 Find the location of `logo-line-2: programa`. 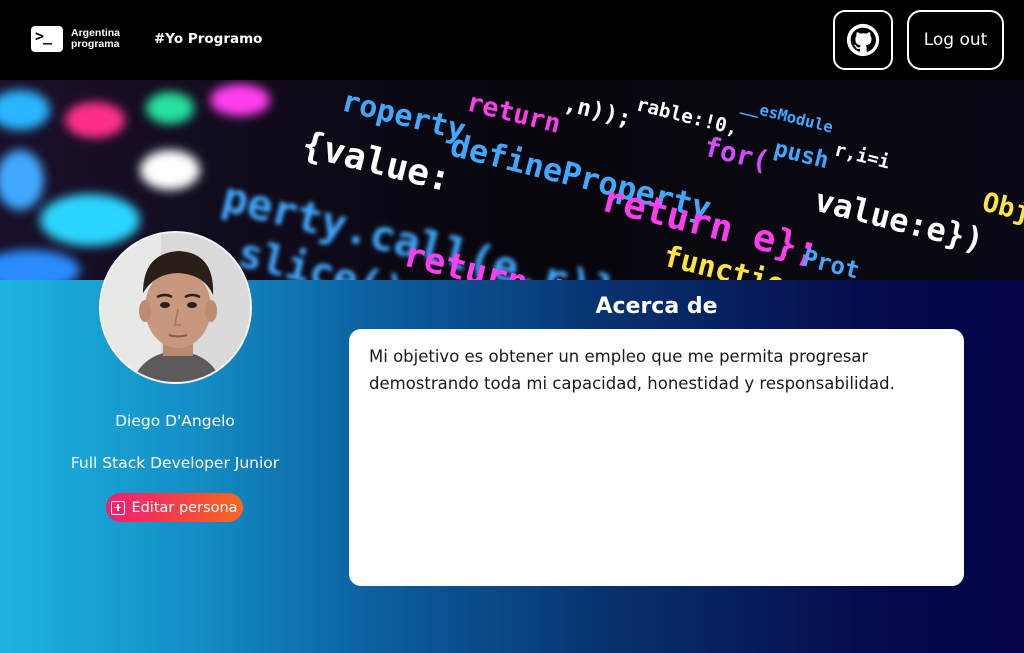

logo-line-2: programa is located at coordinates (95, 44).